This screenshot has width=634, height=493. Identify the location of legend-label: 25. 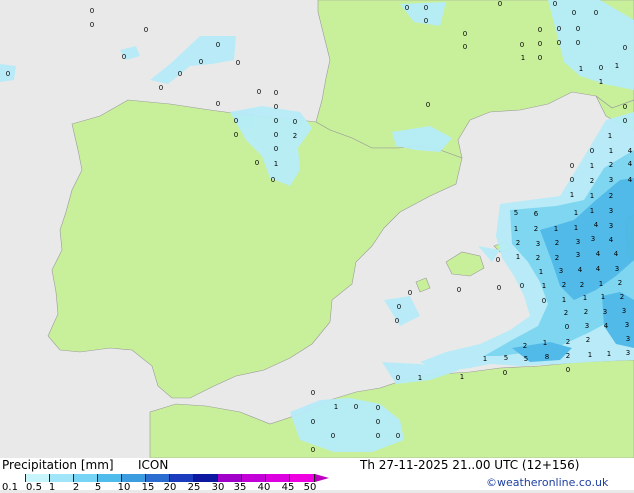
(194, 487).